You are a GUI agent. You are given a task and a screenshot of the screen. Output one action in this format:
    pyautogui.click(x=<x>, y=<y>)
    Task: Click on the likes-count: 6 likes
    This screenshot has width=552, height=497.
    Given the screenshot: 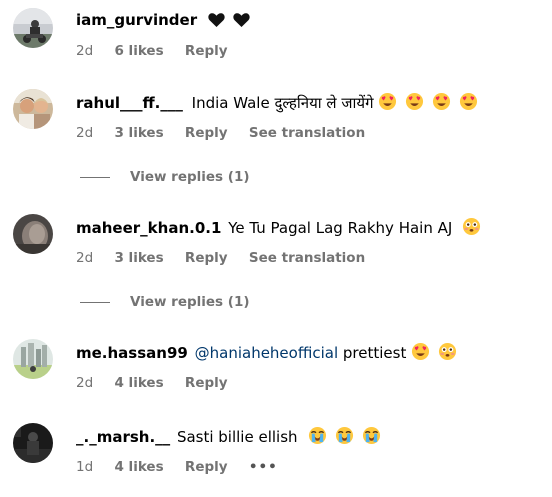 What is the action you would take?
    pyautogui.click(x=138, y=51)
    